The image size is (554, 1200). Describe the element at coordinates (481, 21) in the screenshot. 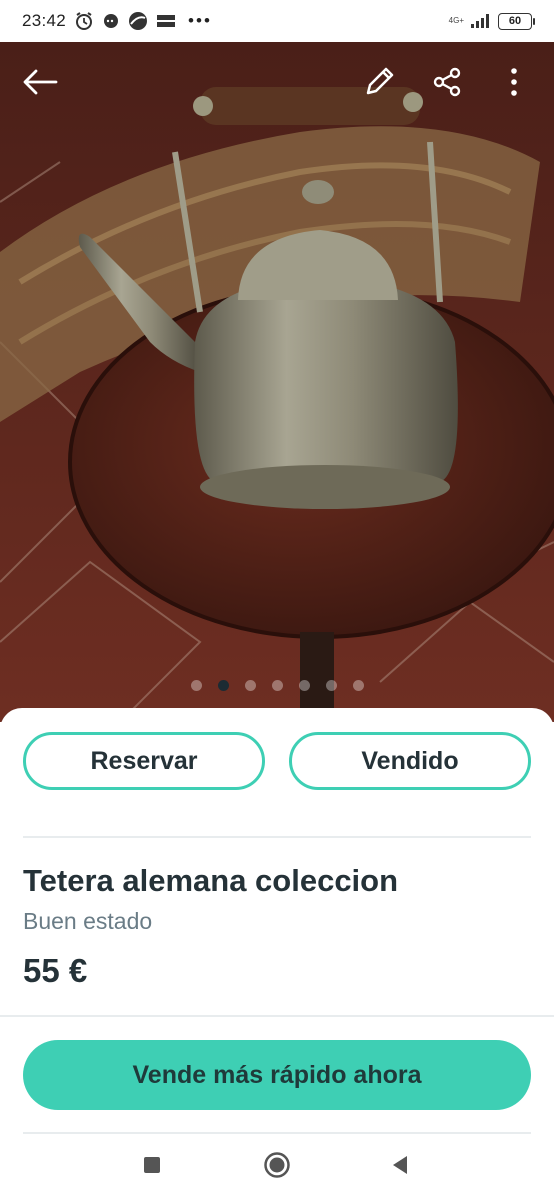

I see `signal-icon` at that location.